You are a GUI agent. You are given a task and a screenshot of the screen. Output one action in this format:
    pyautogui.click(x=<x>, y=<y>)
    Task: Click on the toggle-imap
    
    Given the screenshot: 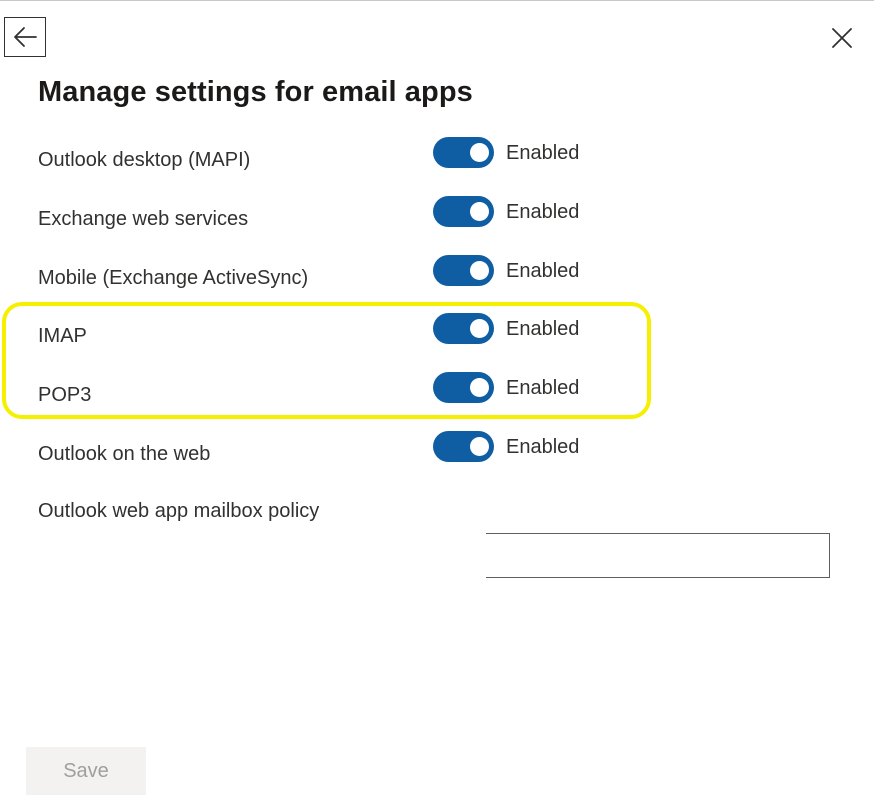 What is the action you would take?
    pyautogui.click(x=463, y=328)
    